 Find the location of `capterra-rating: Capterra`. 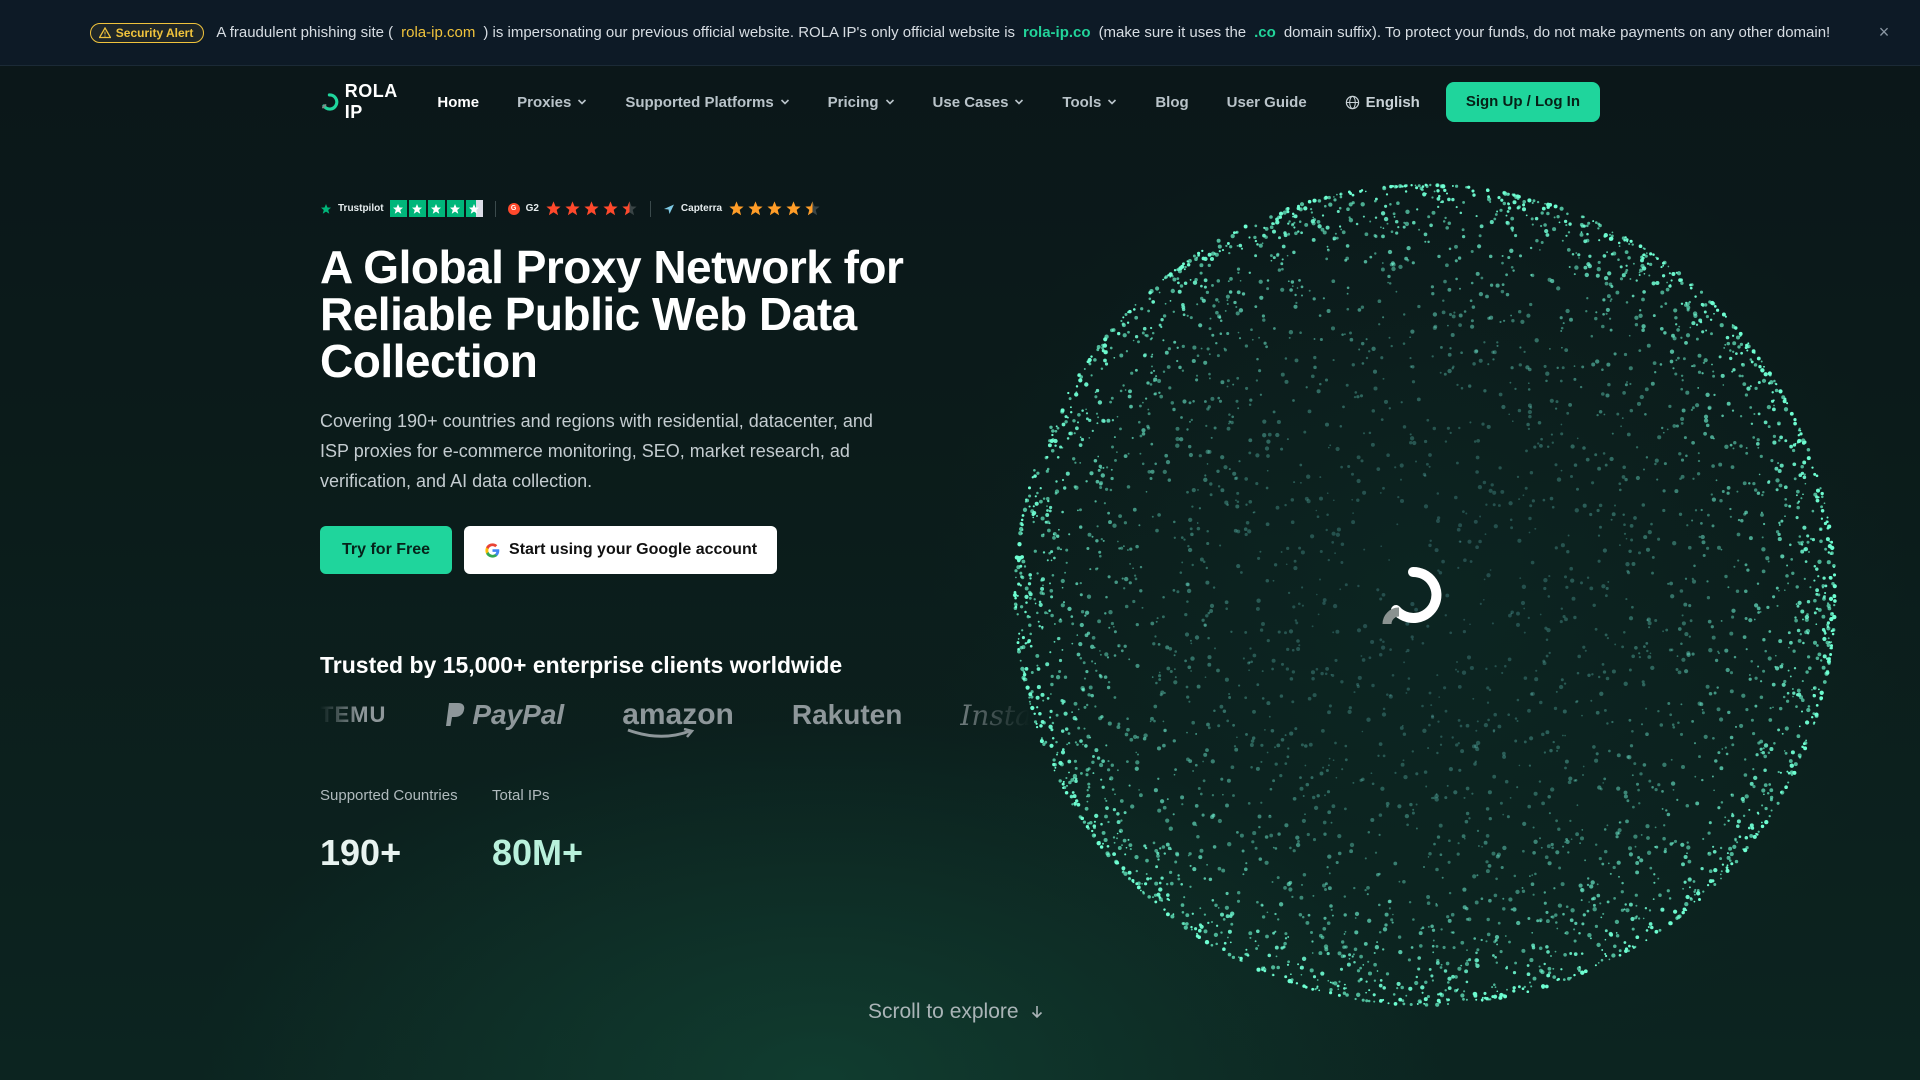

capterra-rating: Capterra is located at coordinates (742, 208).